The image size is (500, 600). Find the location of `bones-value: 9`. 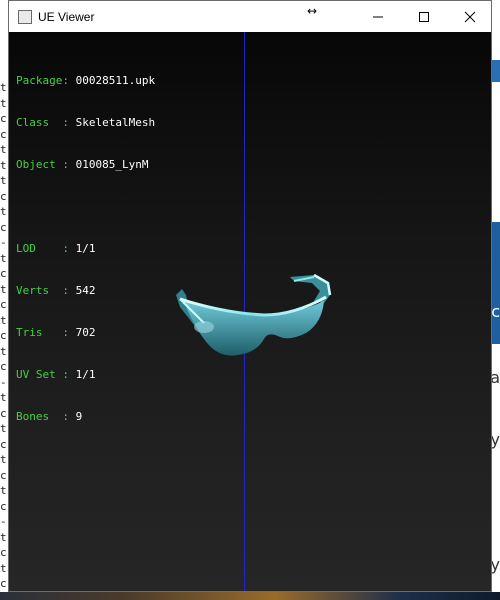

bones-value: 9 is located at coordinates (79, 416).